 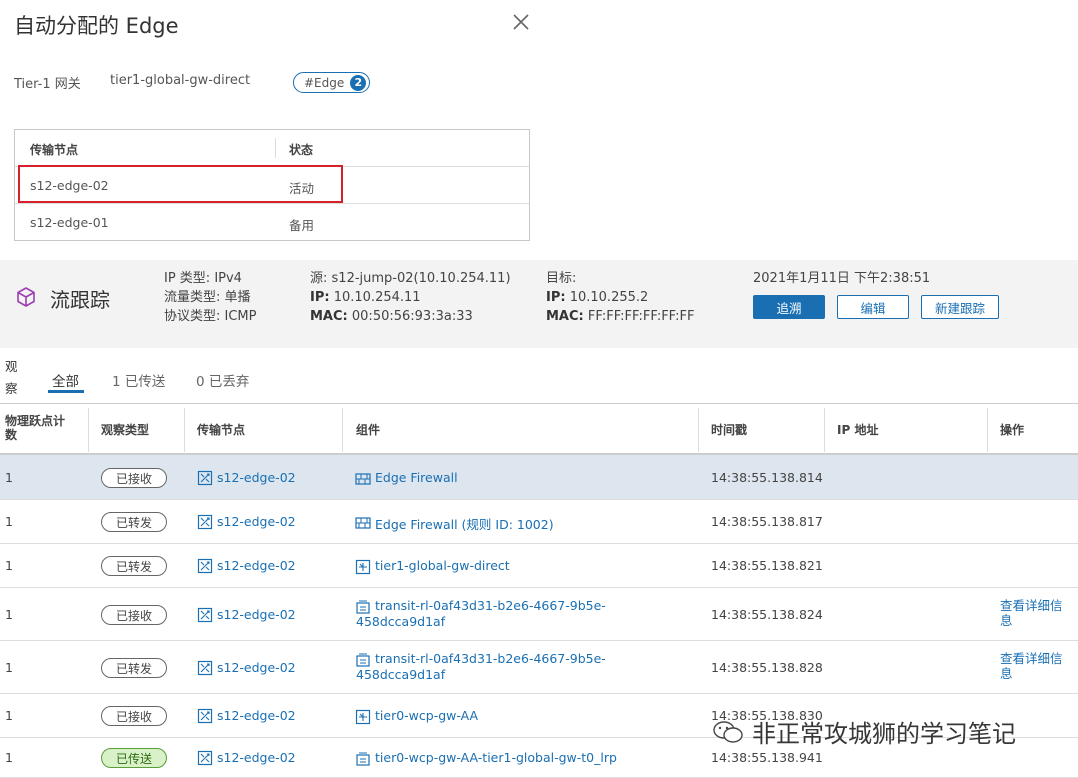 I want to click on source-ip-value: 10.10.254.11, so click(x=377, y=297).